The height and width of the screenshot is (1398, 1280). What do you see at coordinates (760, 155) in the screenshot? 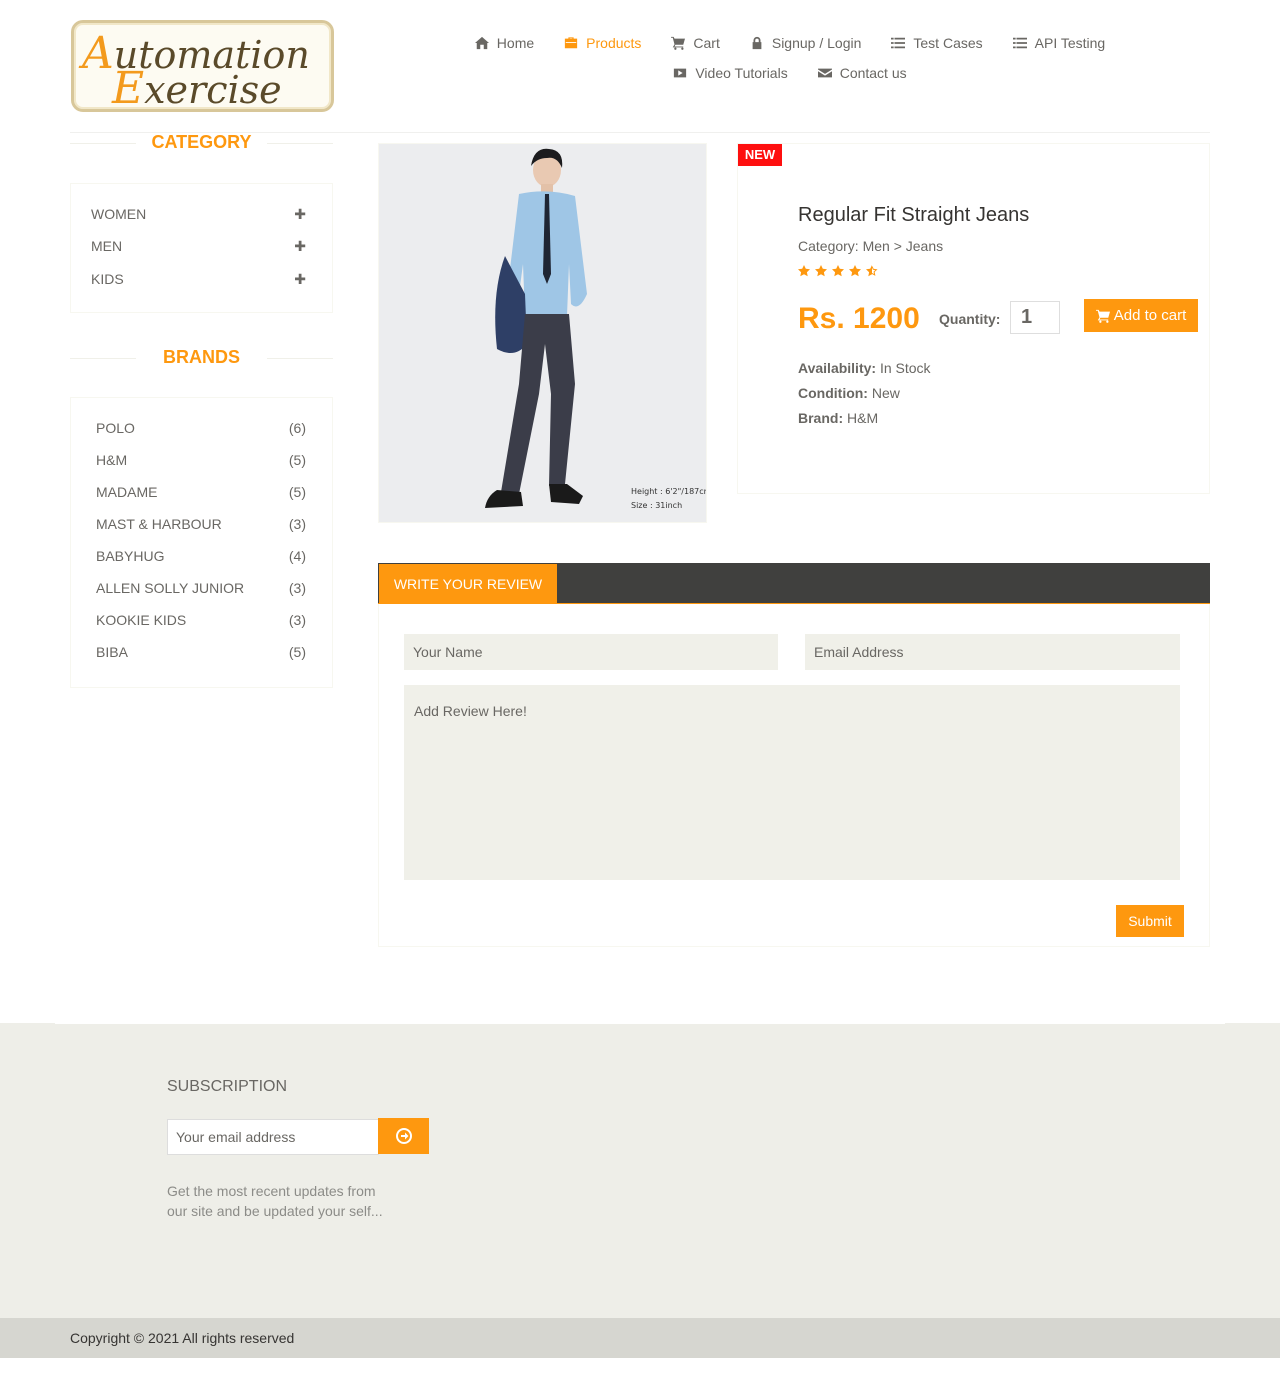
I see `new-badge: NEW` at bounding box center [760, 155].